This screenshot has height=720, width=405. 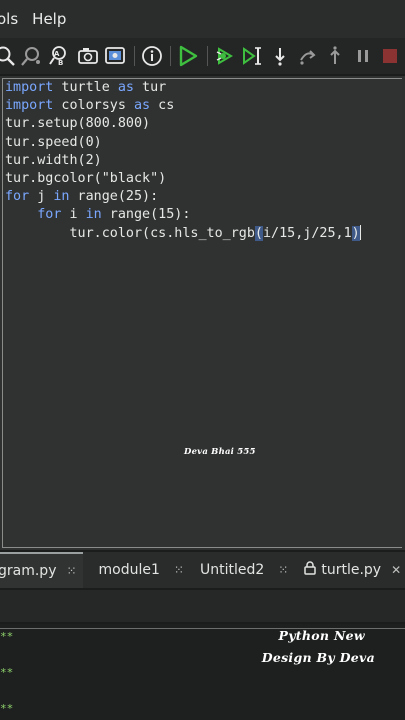 I want to click on code-token: tur.bgcolor("black"), so click(x=86, y=179).